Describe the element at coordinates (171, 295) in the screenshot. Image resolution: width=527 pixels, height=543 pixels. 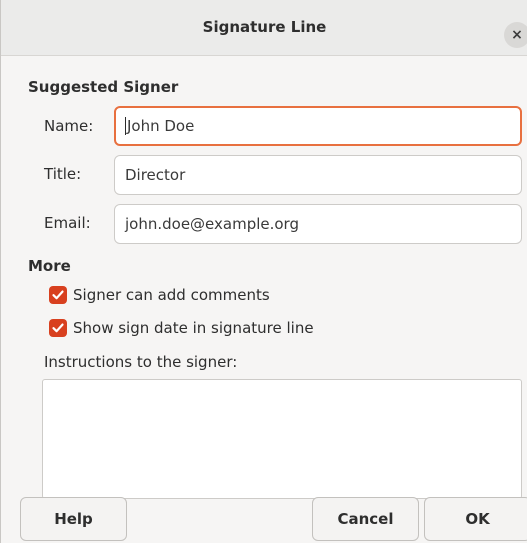
I see `can-add-comments-label: Signer can add comments` at that location.